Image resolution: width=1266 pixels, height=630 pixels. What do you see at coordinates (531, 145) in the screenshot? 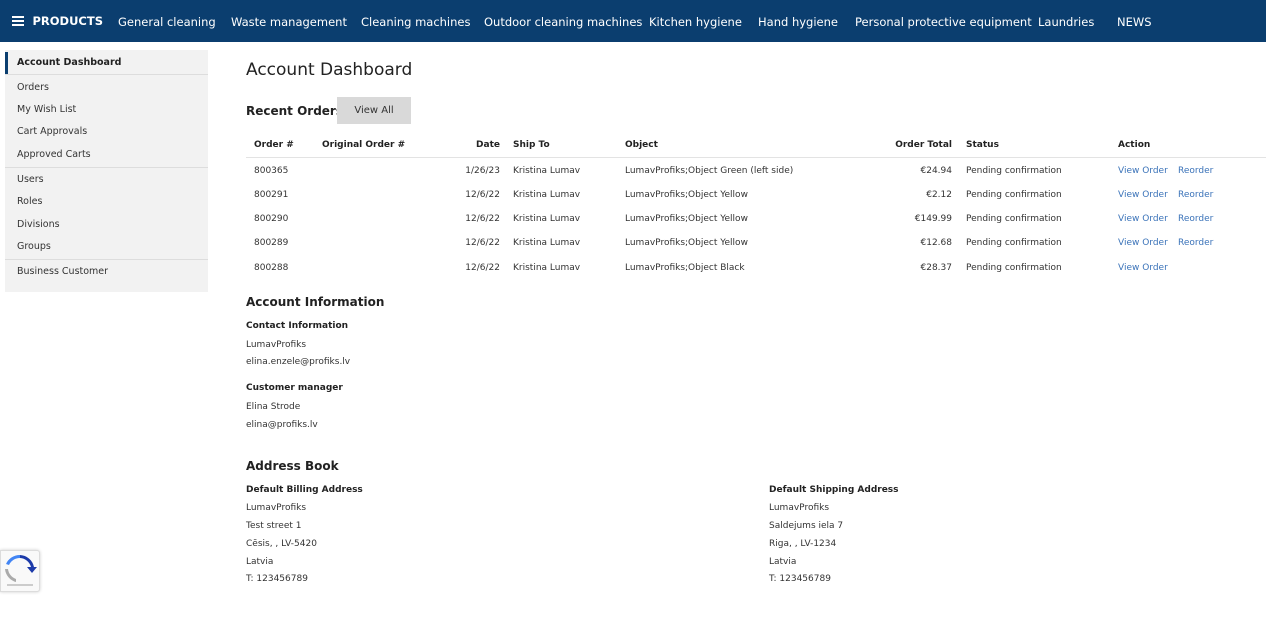
I see `column-header-ship-to: Ship To` at bounding box center [531, 145].